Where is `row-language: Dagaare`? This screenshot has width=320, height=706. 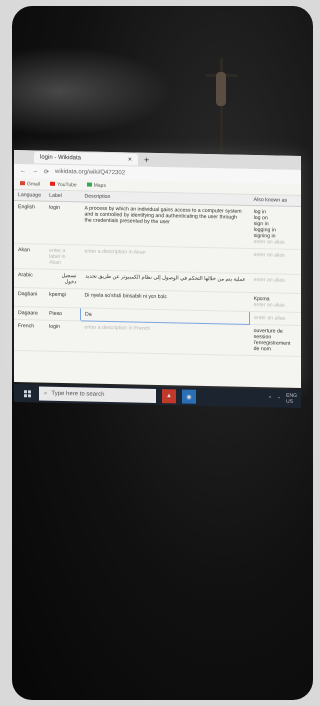
row-language: Dagaare is located at coordinates (30, 313).